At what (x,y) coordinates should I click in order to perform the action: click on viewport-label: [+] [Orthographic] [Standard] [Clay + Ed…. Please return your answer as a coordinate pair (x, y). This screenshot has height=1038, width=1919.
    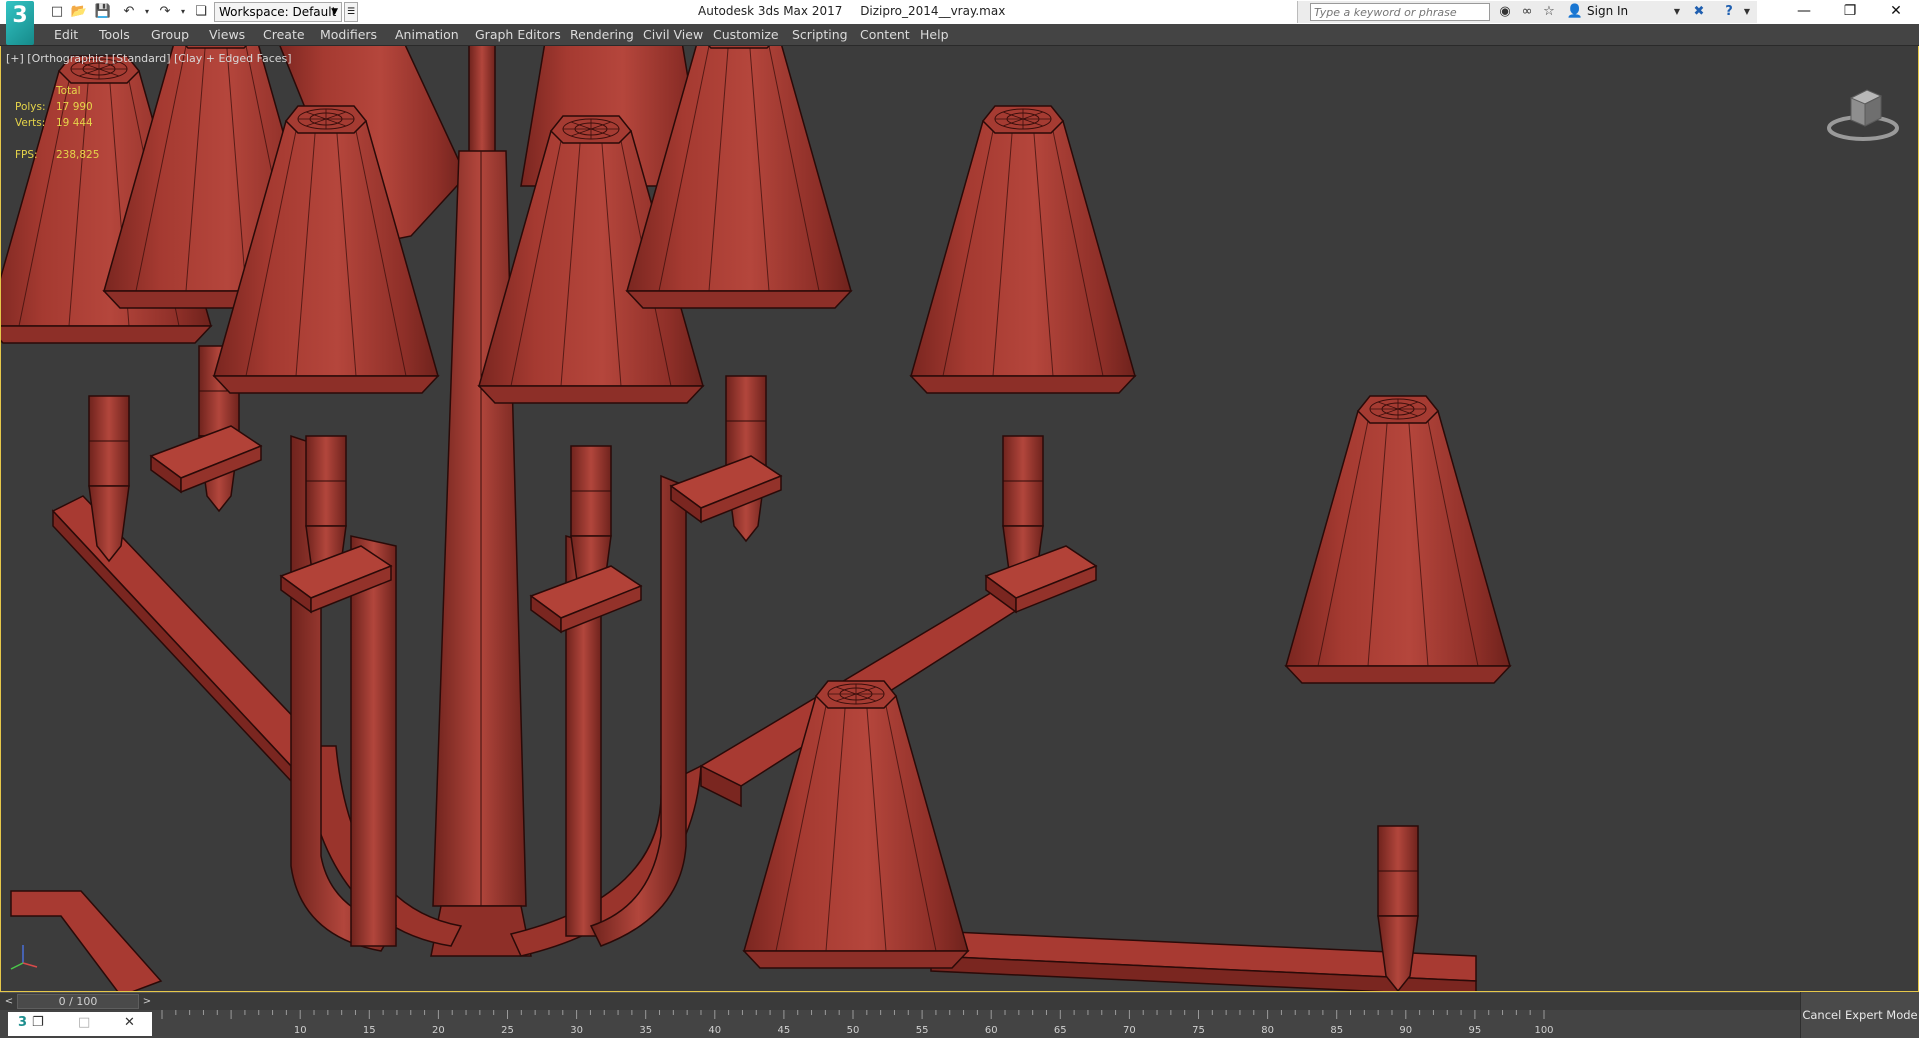
    Looking at the image, I should click on (149, 58).